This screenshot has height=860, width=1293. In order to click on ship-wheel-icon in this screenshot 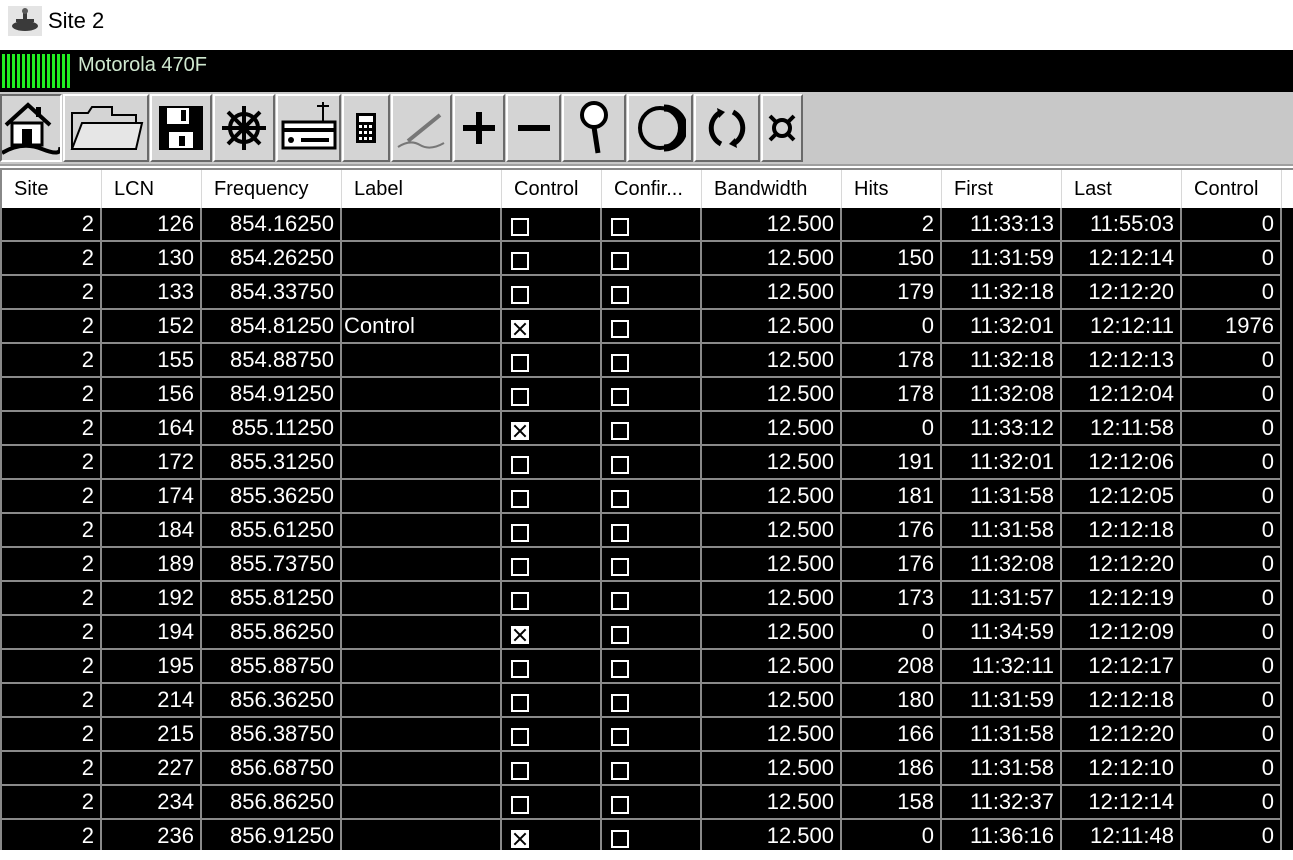, I will do `click(244, 128)`.